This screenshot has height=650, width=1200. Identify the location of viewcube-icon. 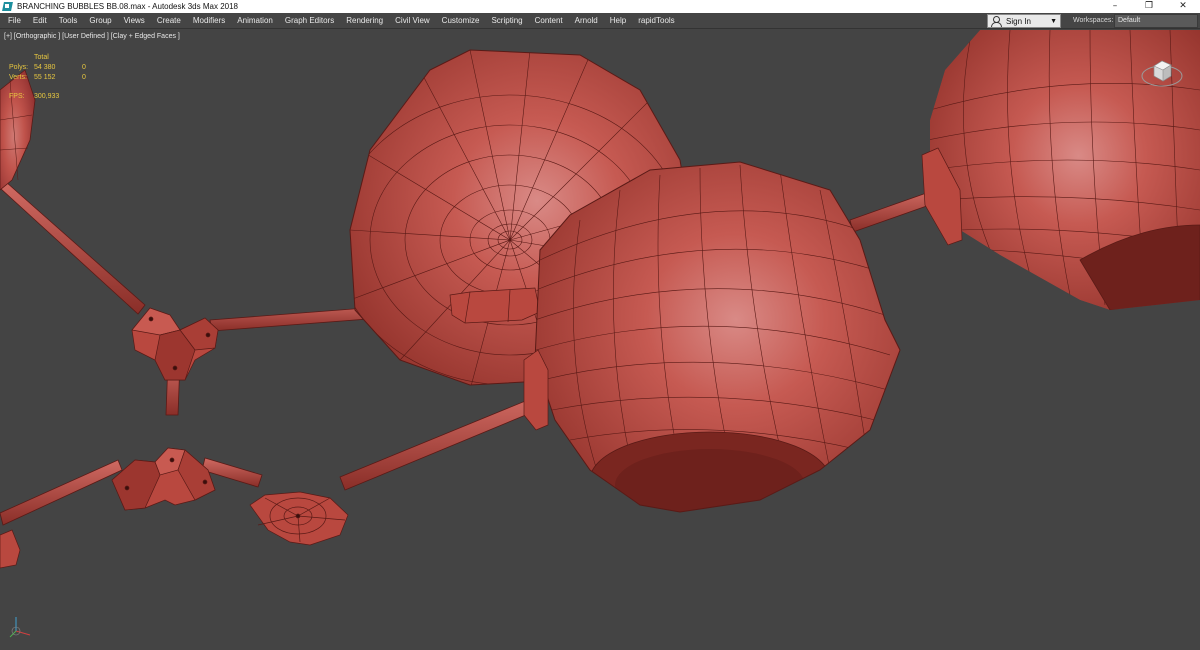
(1163, 72).